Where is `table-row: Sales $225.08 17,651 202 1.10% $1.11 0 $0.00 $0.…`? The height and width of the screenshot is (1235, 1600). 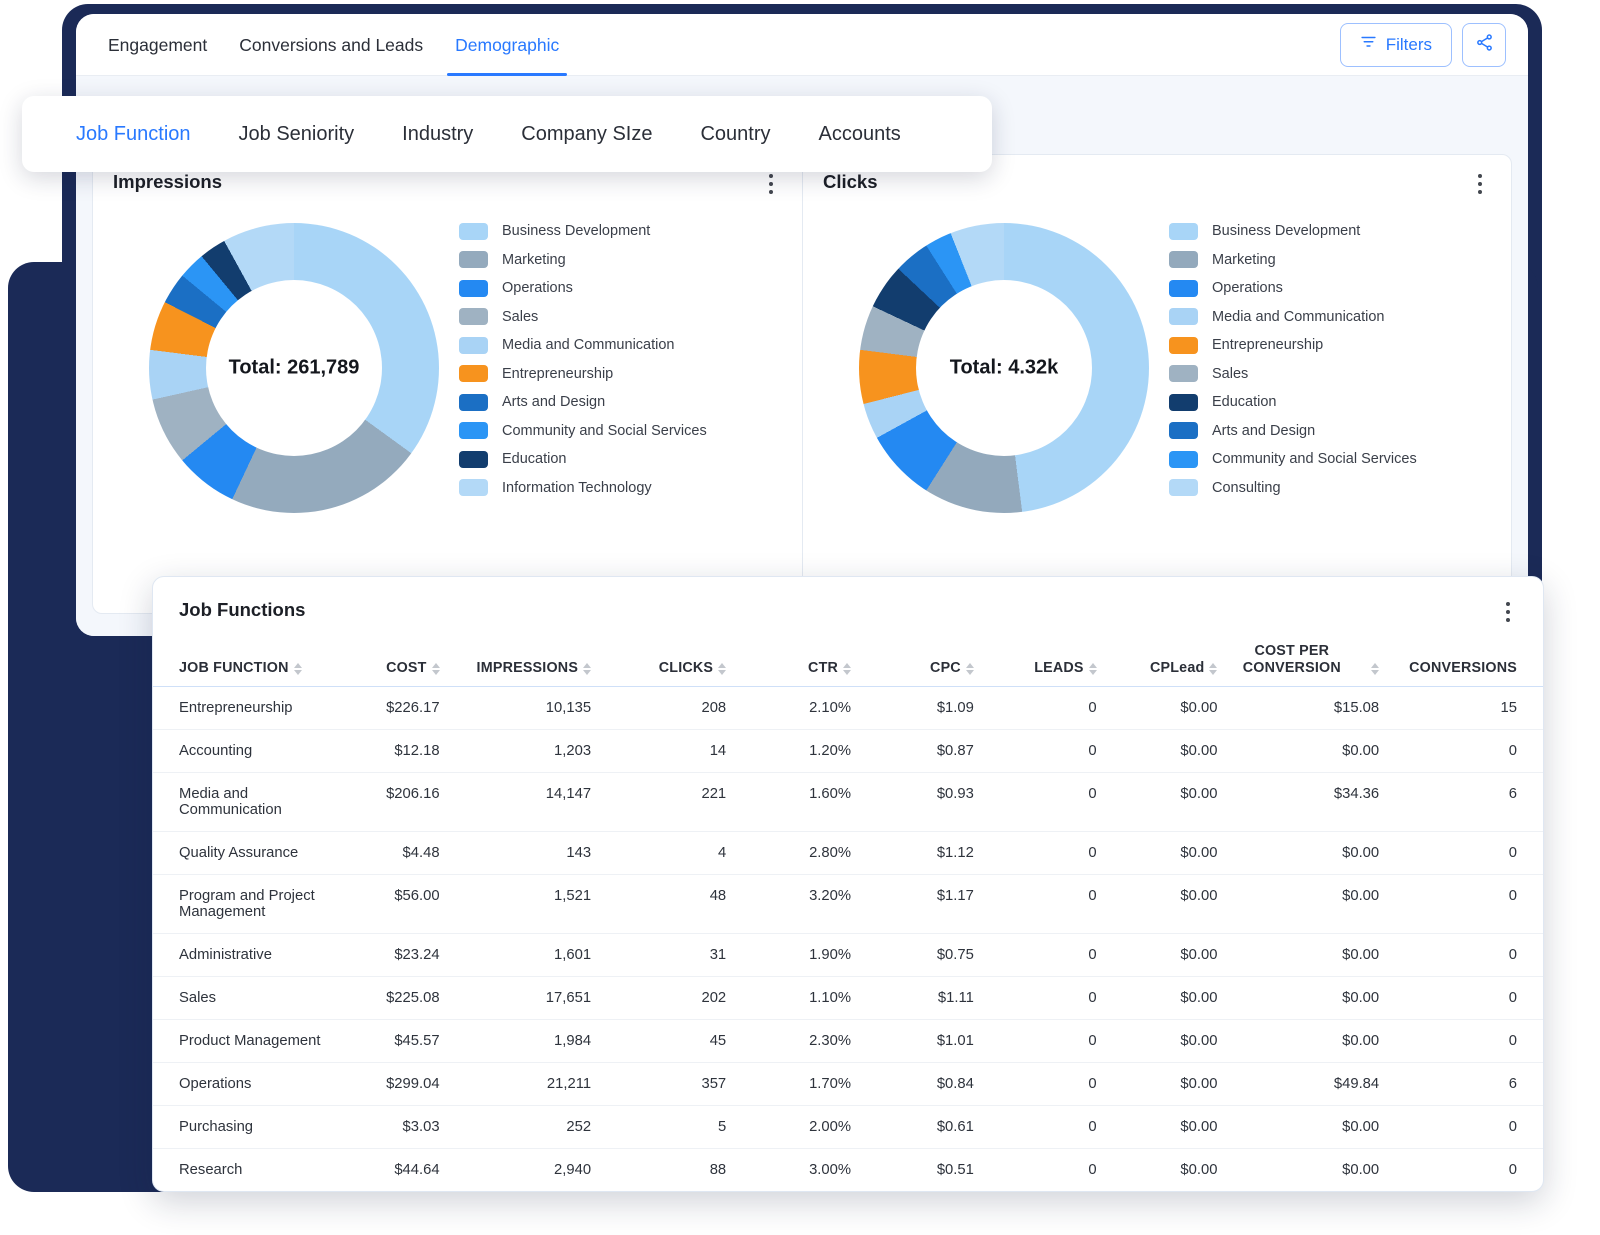 table-row: Sales $225.08 17,651 202 1.10% $1.11 0 $0.00 $0.… is located at coordinates (848, 998).